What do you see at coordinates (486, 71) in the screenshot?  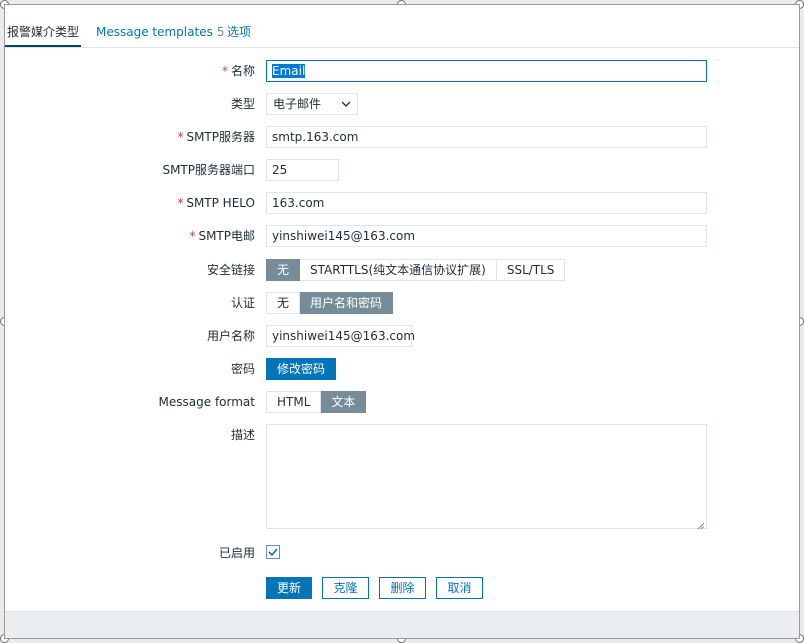 I see `name-input: Email` at bounding box center [486, 71].